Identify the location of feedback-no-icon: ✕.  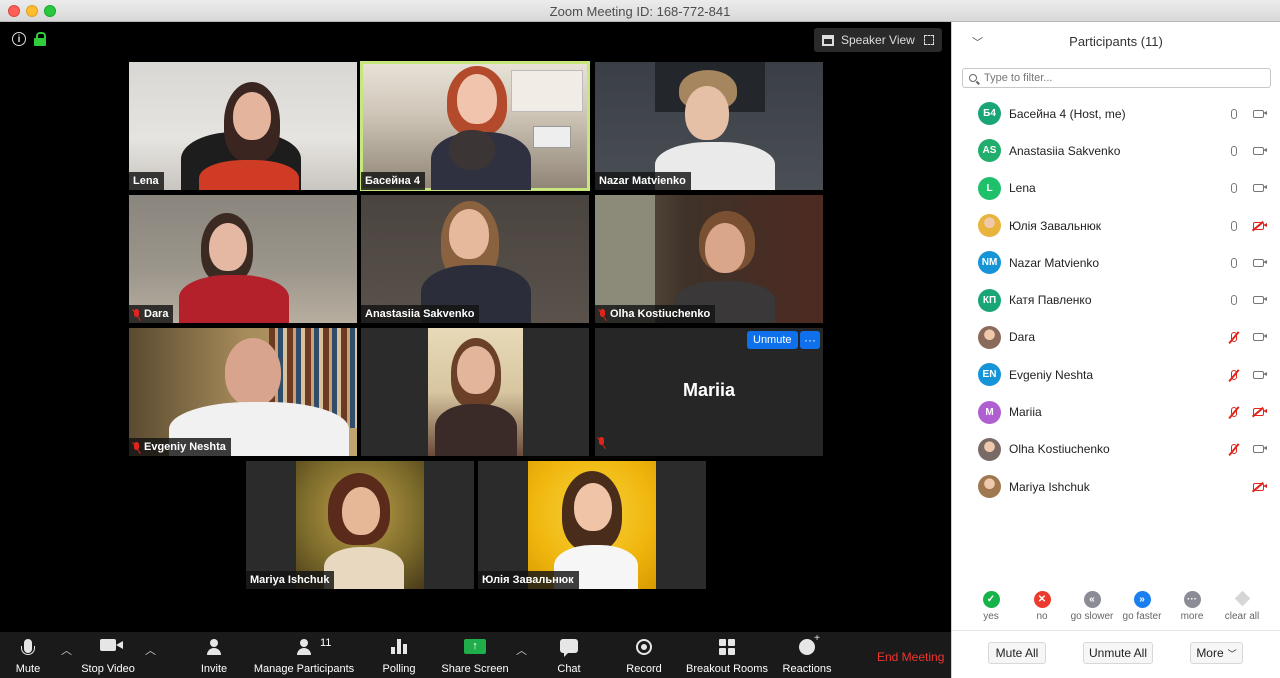
(1042, 599).